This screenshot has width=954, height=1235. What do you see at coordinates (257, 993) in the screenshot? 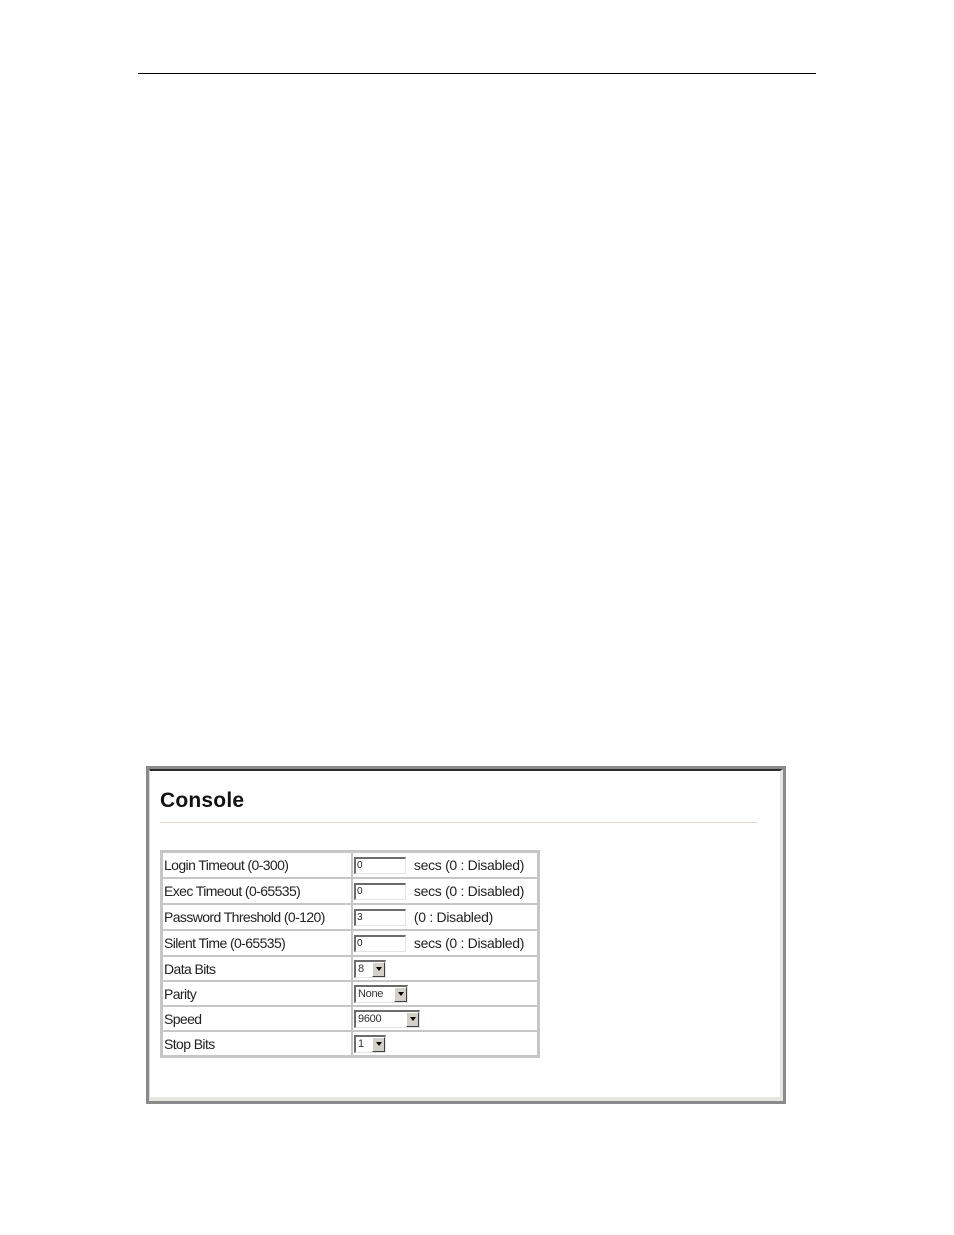
I see `parity-label: Parity` at bounding box center [257, 993].